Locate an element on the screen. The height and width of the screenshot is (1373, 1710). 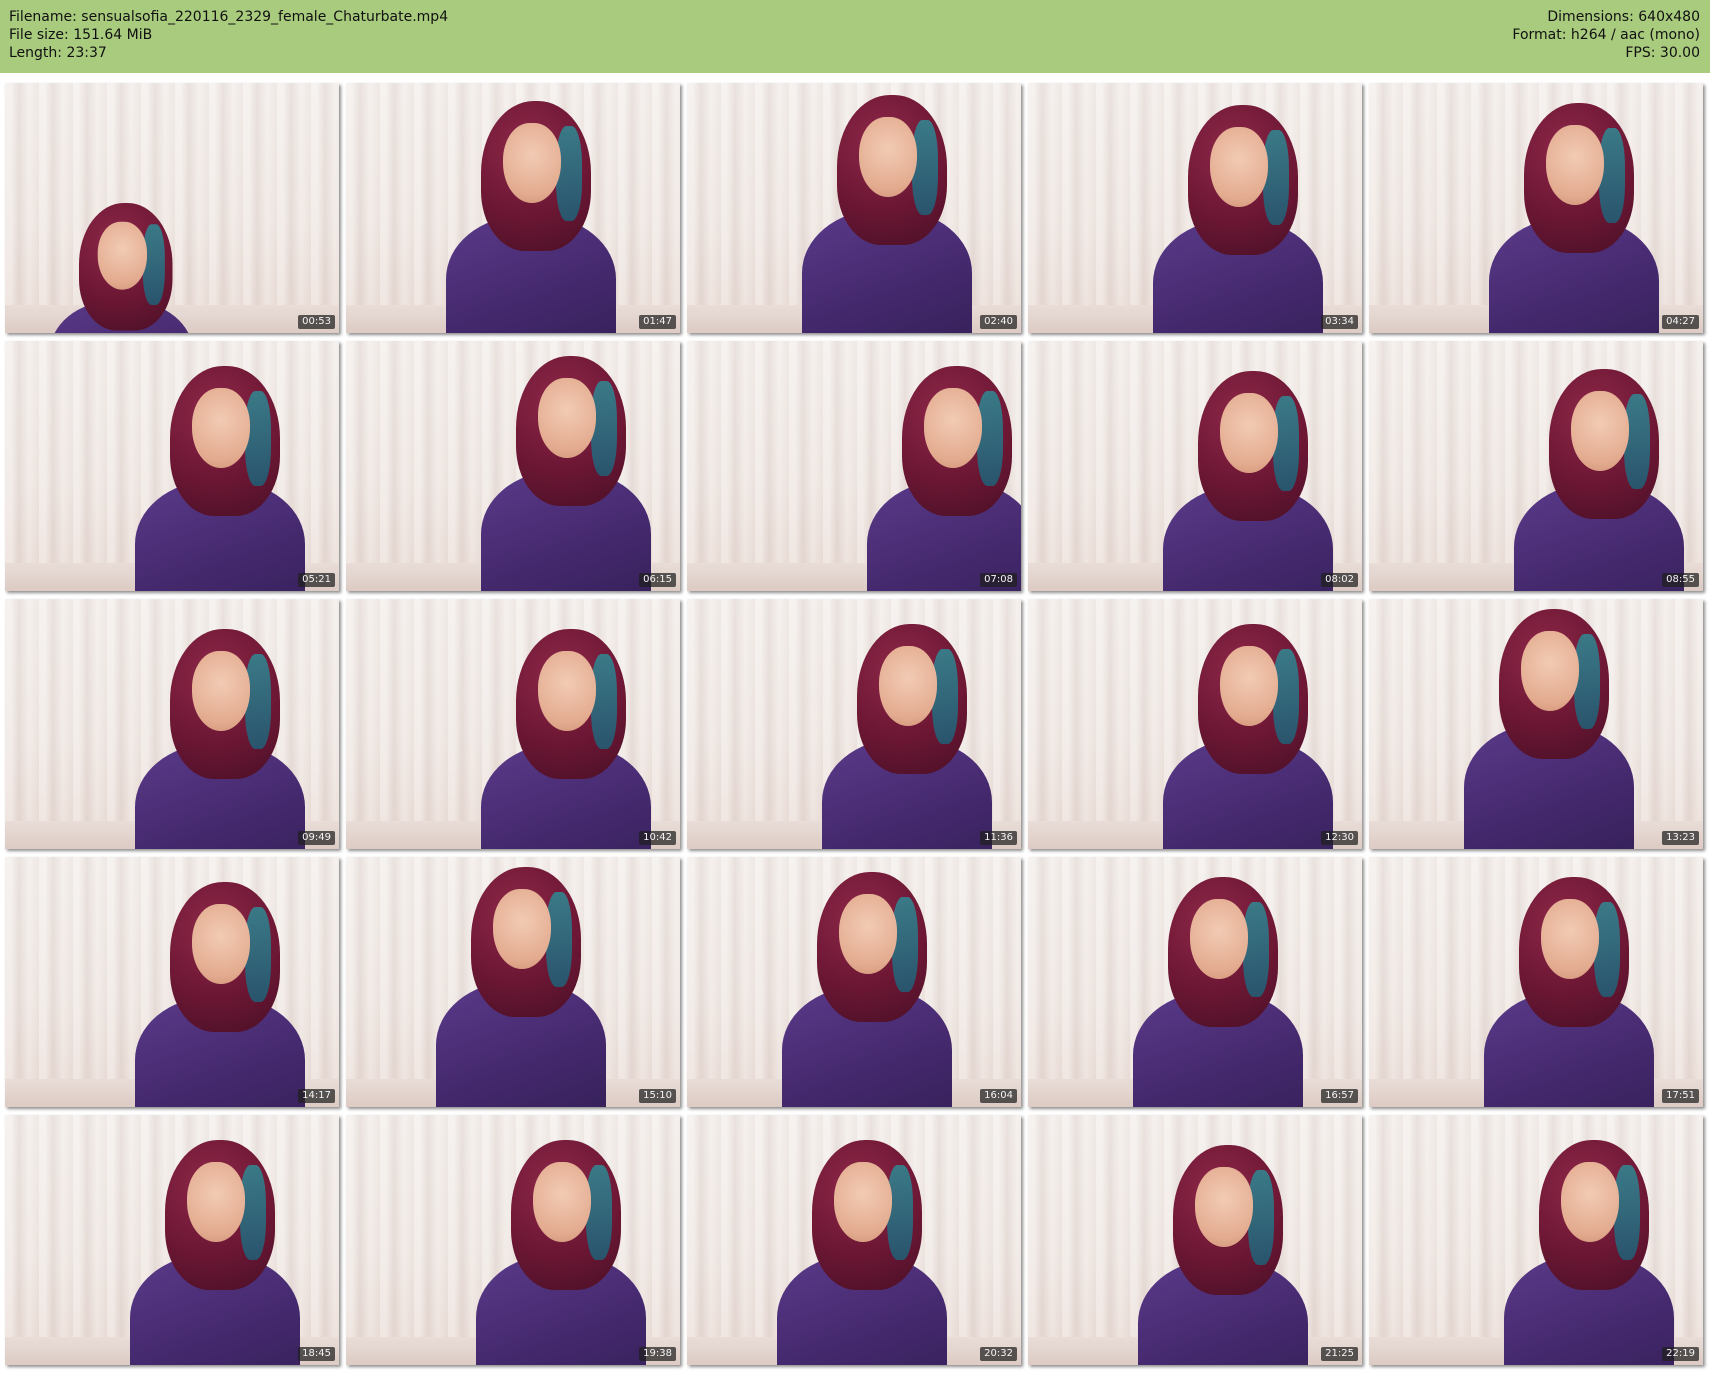
thumbnail-frame: 05:21 is located at coordinates (172, 466).